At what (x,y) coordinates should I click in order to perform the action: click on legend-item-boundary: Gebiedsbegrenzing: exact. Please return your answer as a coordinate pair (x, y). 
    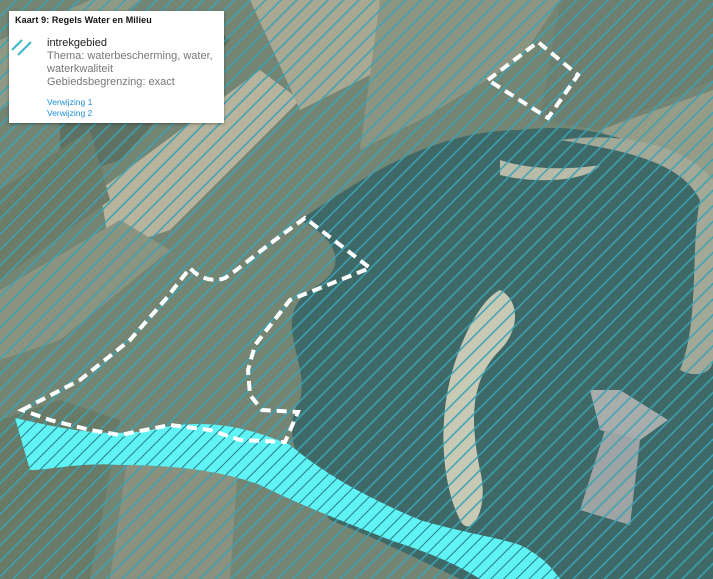
    Looking at the image, I should click on (111, 82).